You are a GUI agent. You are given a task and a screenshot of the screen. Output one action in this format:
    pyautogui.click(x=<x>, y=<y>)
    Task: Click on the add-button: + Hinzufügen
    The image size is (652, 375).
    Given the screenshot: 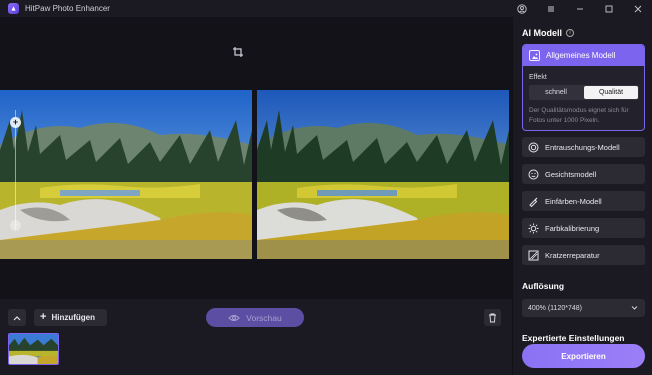 What is the action you would take?
    pyautogui.click(x=70, y=317)
    